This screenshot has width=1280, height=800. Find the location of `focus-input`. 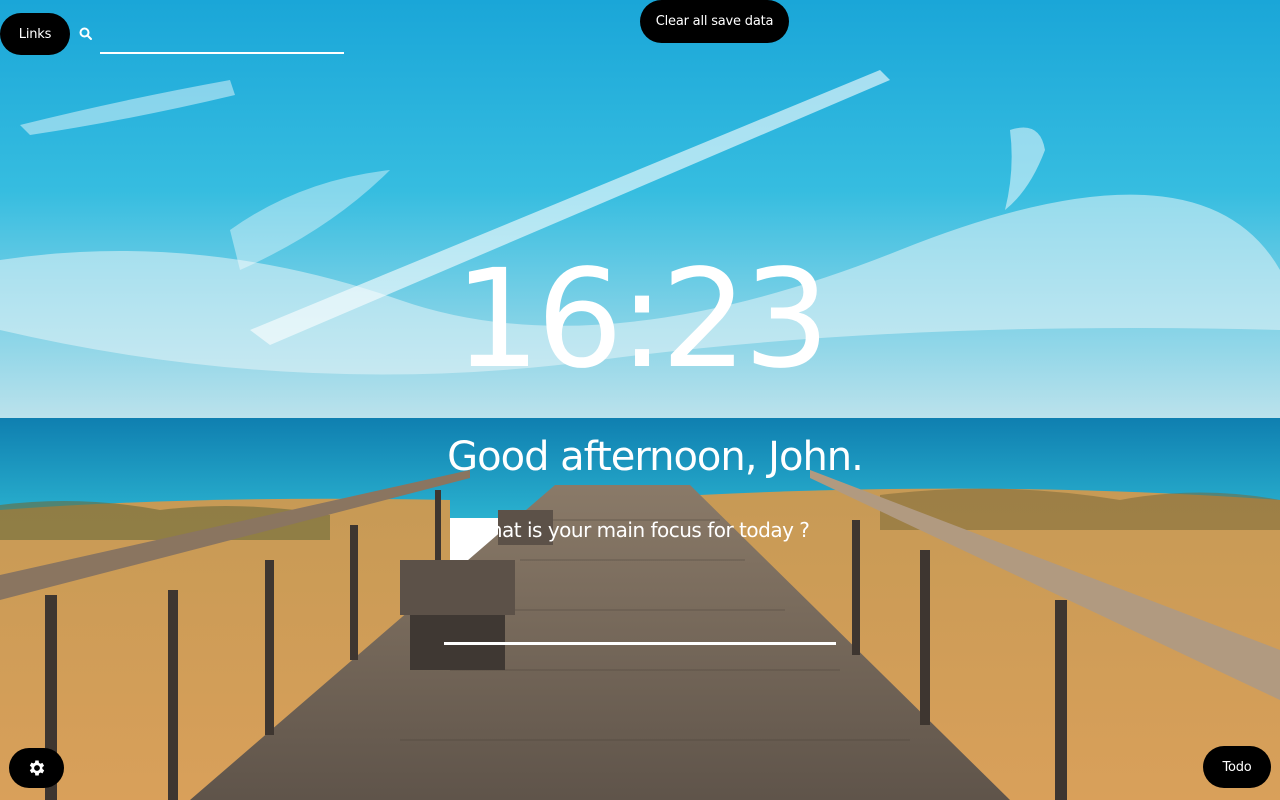

focus-input is located at coordinates (640, 626).